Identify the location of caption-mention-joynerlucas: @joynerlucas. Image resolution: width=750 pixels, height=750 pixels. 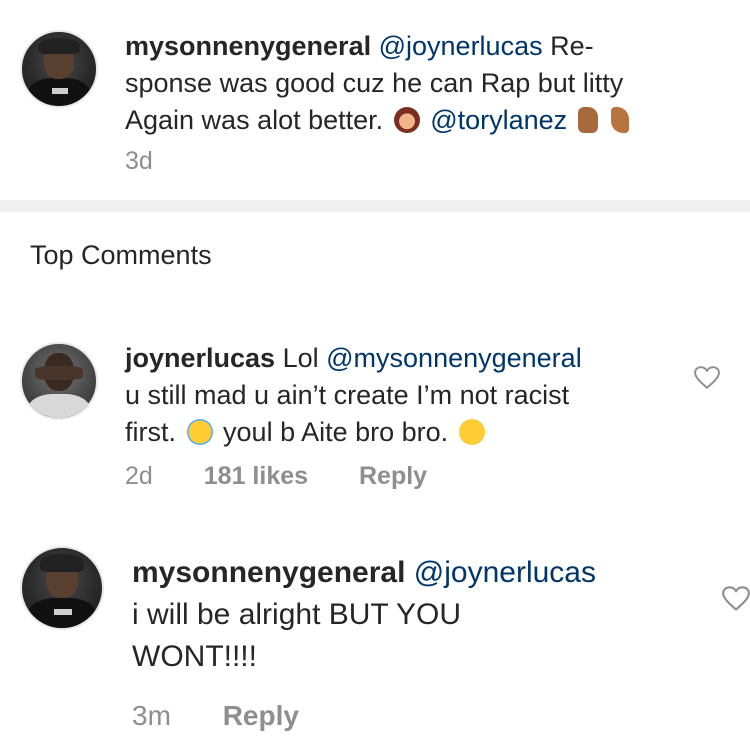
(461, 46).